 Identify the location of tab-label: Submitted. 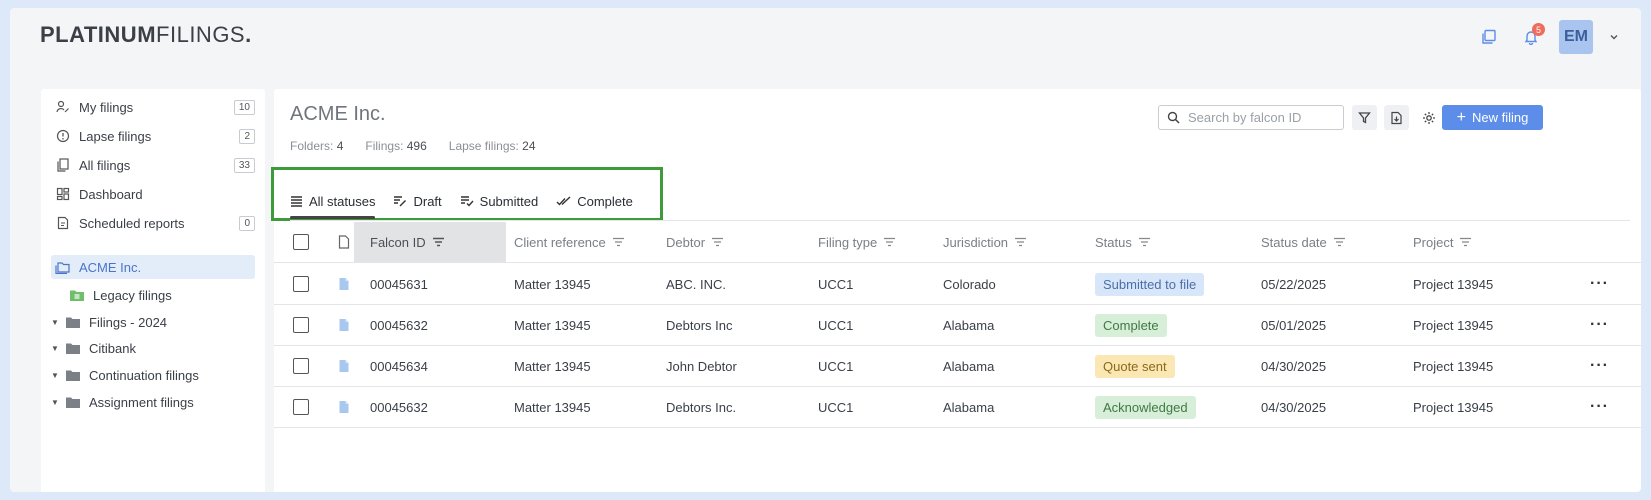
(509, 201).